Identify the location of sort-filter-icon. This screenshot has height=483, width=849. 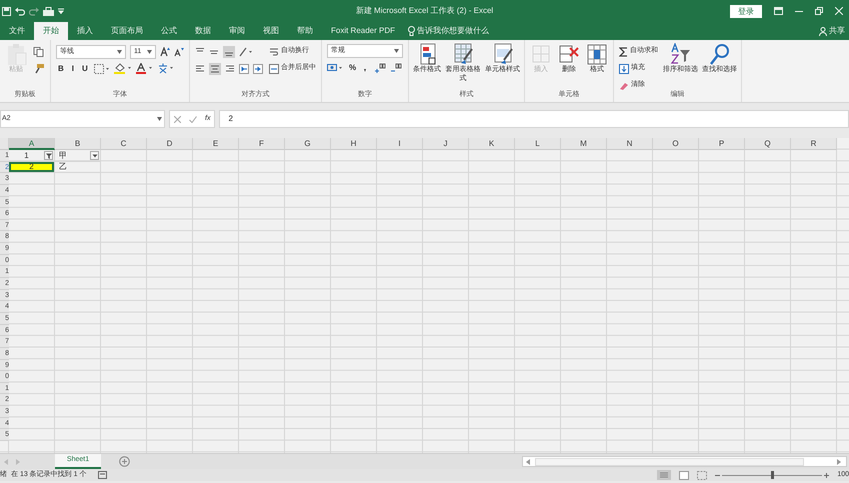
(681, 54).